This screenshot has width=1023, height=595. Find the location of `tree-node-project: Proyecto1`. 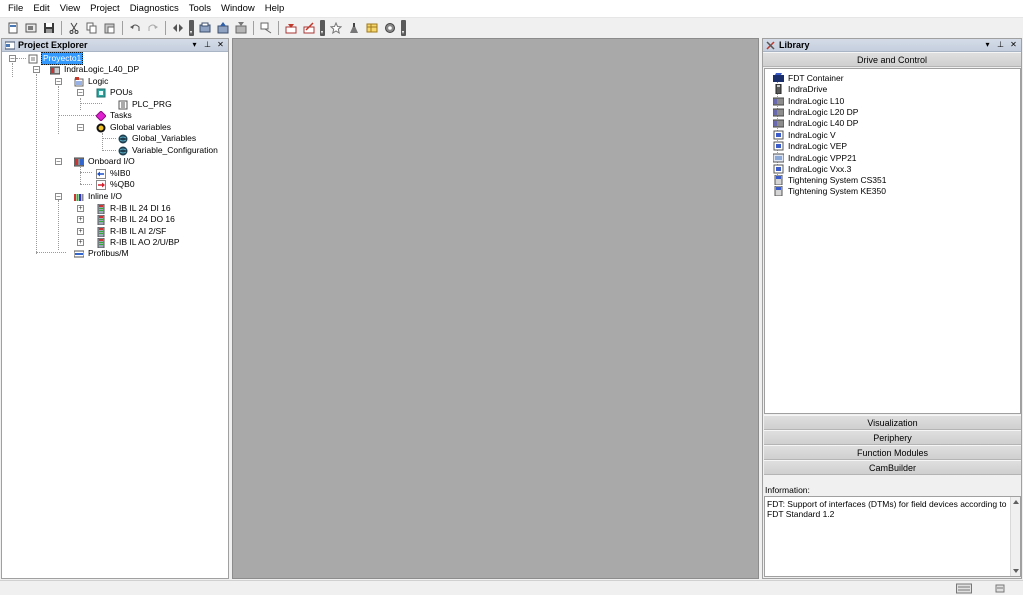

tree-node-project: Proyecto1 is located at coordinates (56, 58).